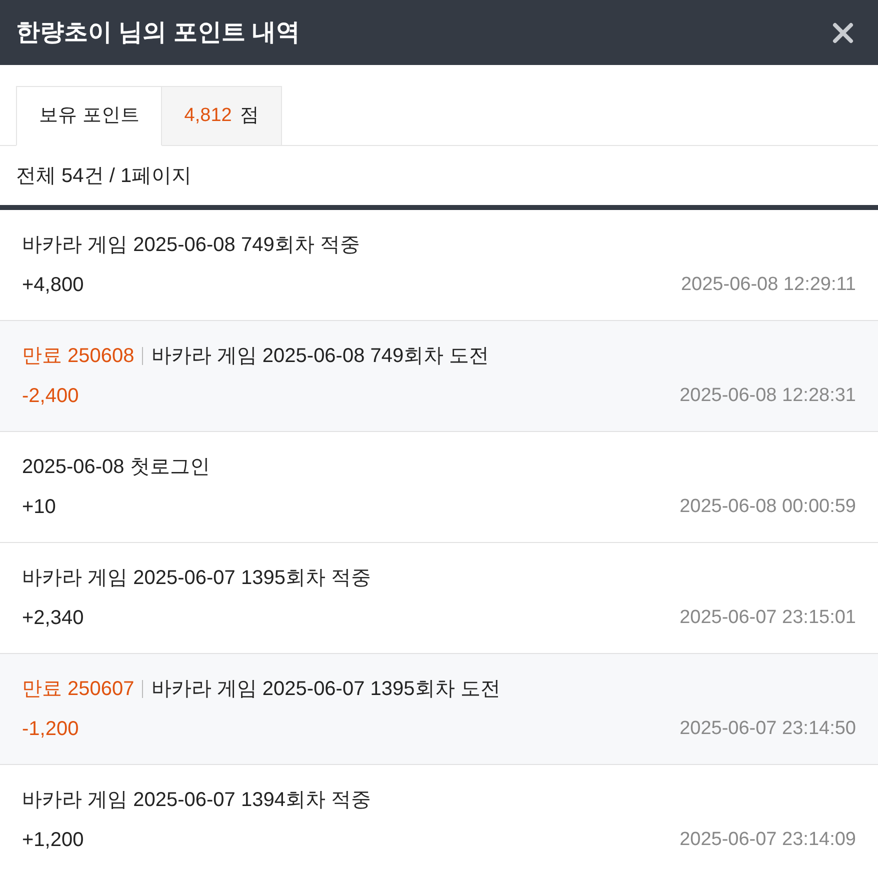  I want to click on point-amount: +4,800, so click(53, 285).